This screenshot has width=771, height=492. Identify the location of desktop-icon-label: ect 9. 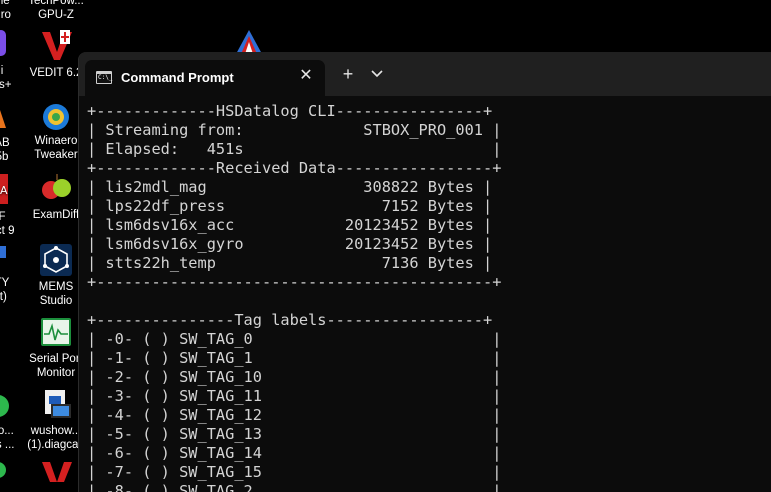
(7, 231).